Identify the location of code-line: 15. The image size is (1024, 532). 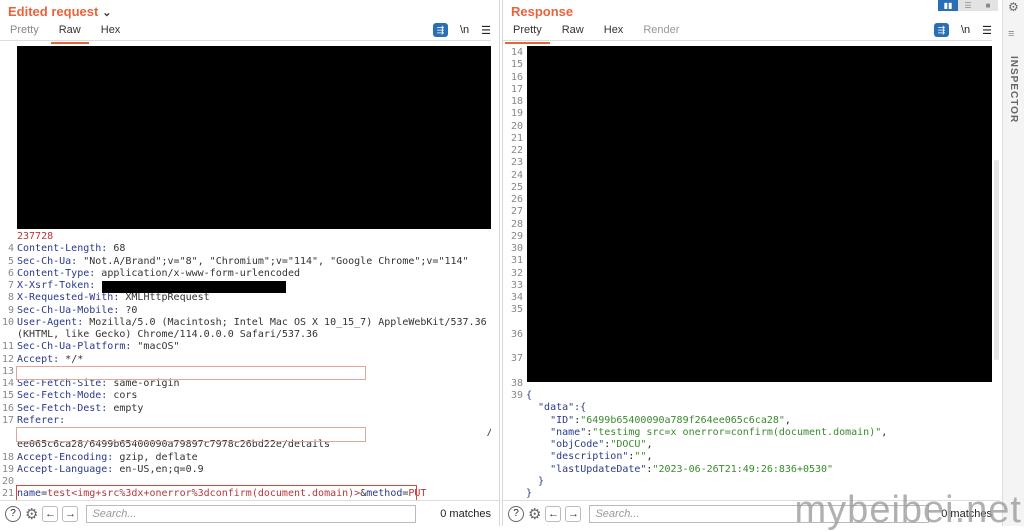
(514, 65).